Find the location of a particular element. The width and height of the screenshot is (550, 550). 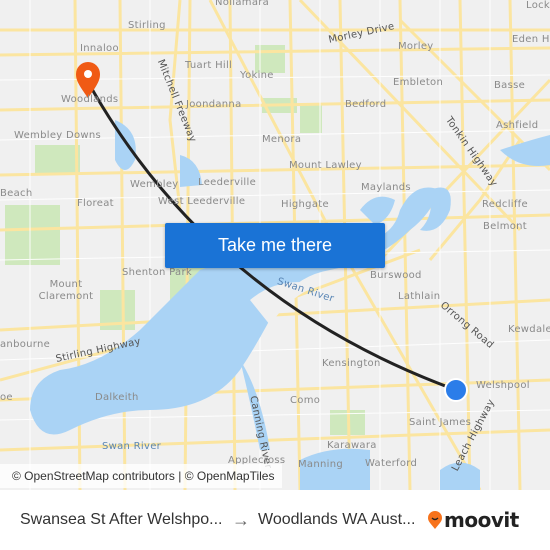

map-label: Stirling is located at coordinates (147, 25).